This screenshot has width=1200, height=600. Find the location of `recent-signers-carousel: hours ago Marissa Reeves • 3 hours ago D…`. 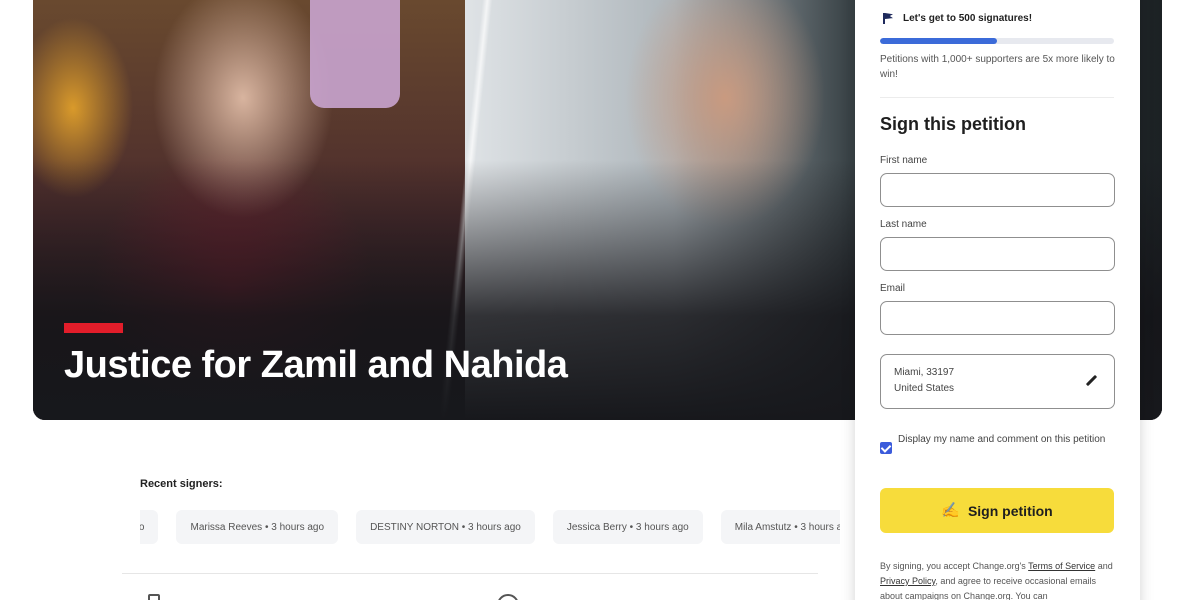

recent-signers-carousel: hours ago Marissa Reeves • 3 hours ago D… is located at coordinates (490, 528).